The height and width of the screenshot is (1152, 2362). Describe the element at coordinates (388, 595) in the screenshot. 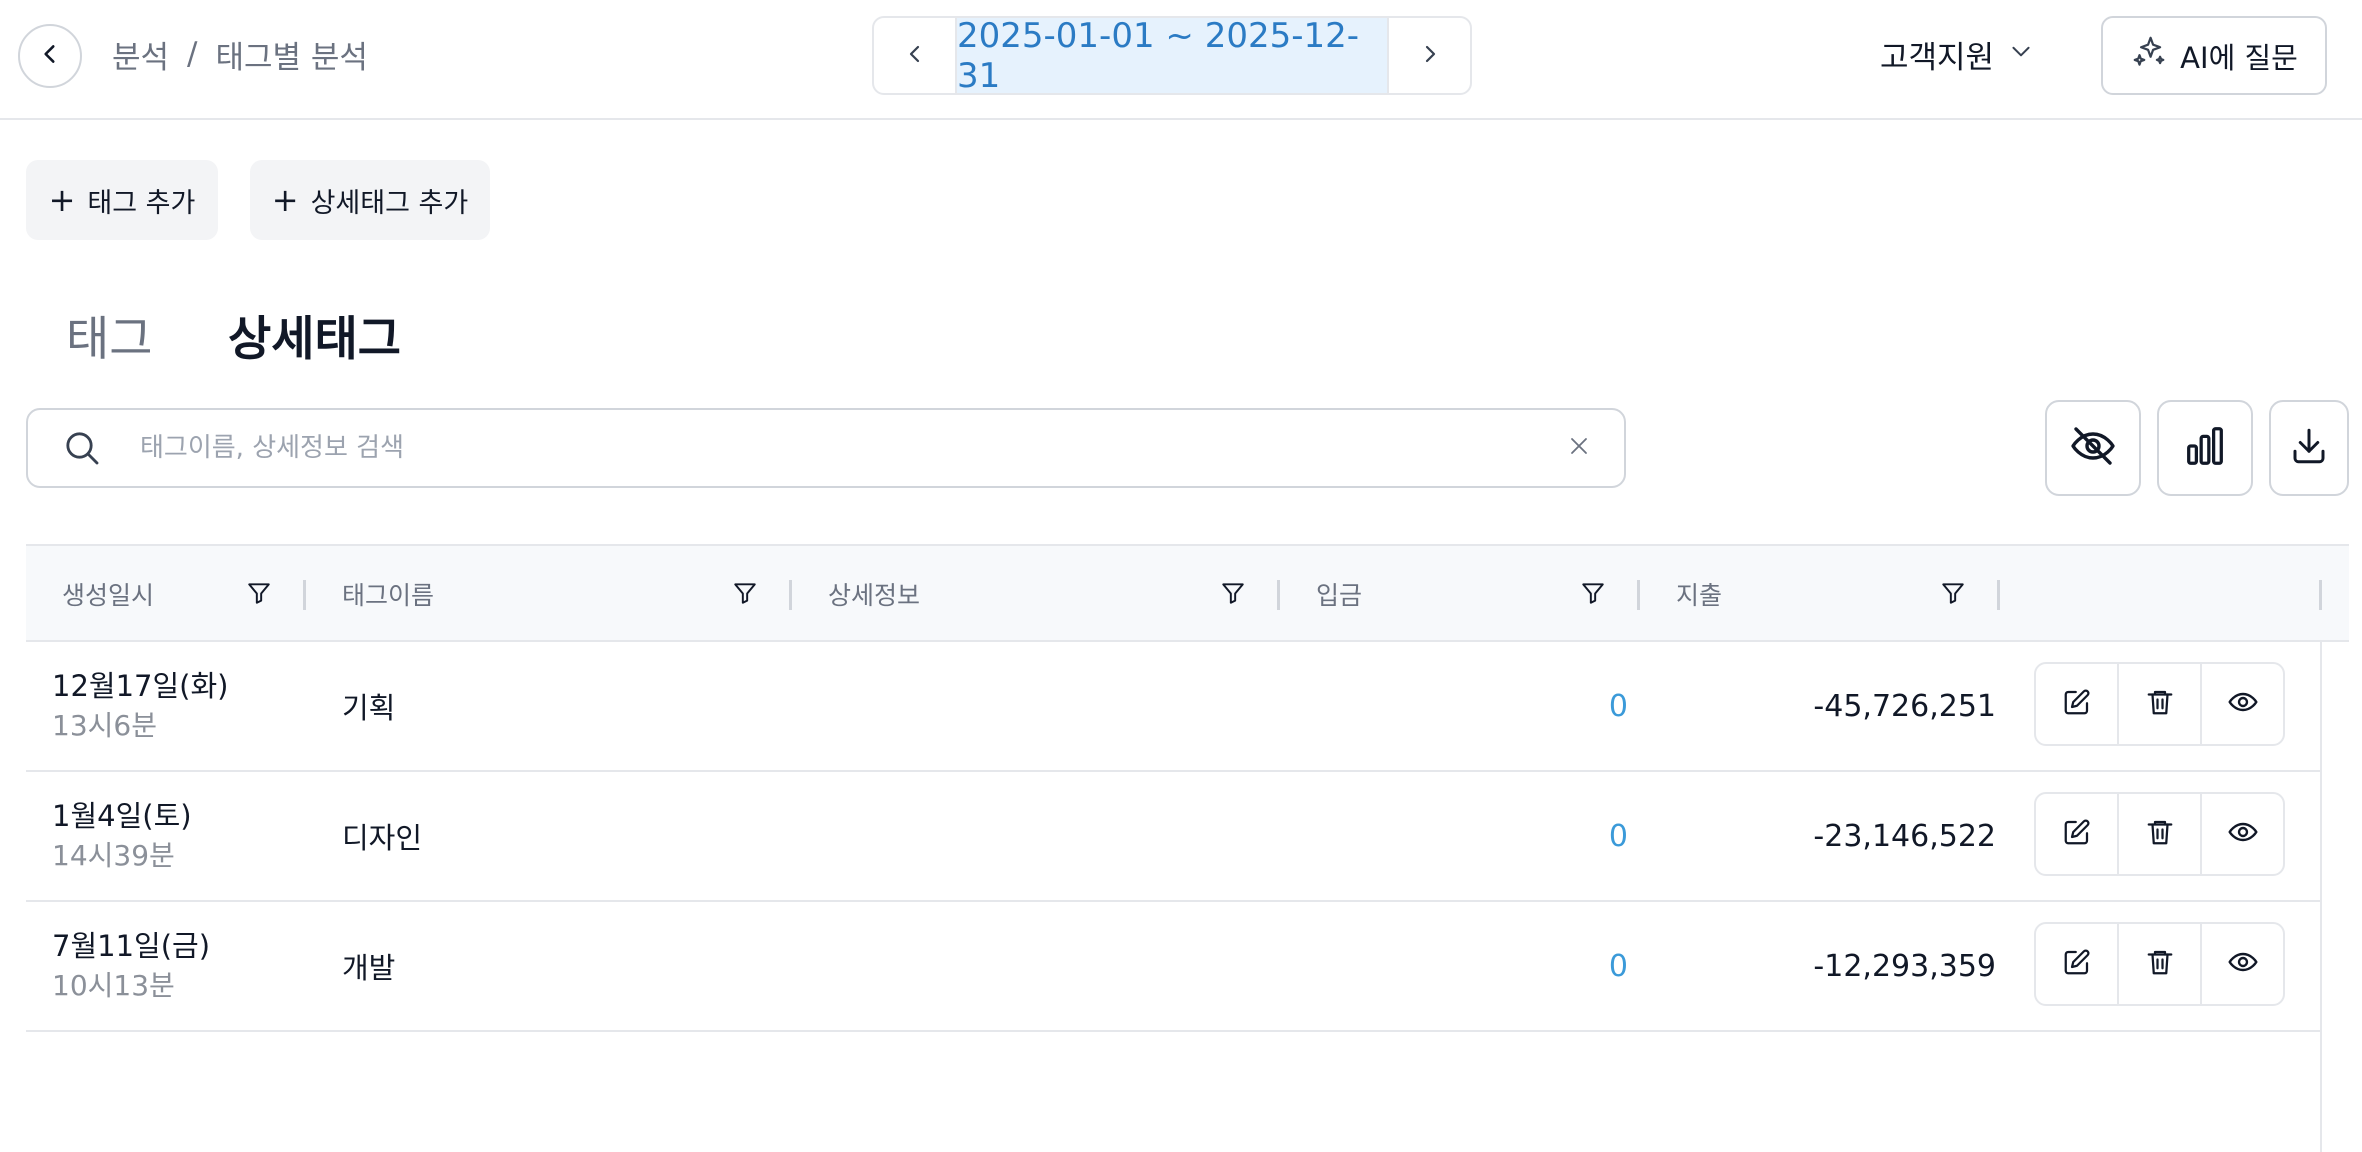

I see `column-label: 태그이름` at that location.